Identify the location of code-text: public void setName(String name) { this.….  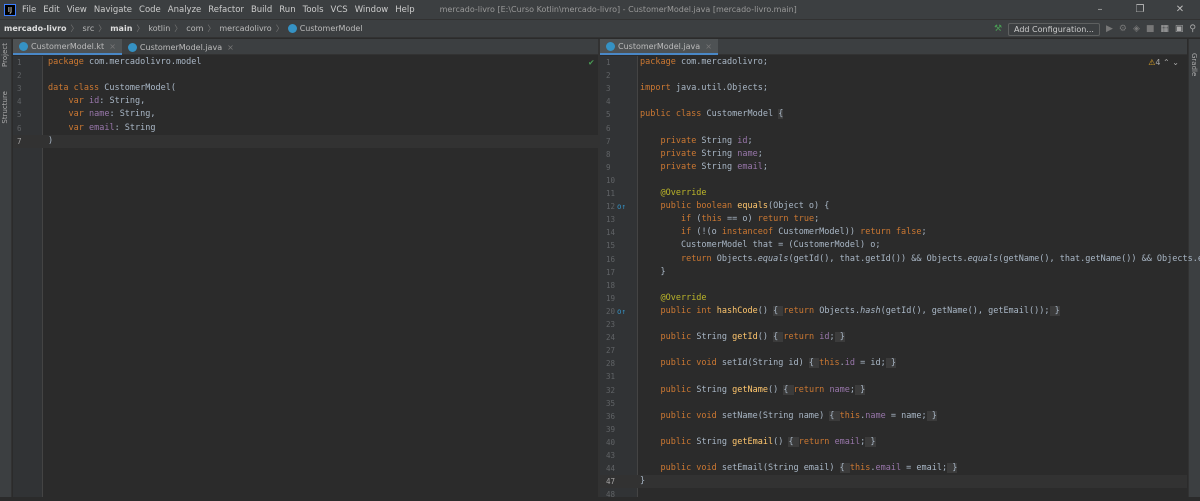
(798, 415).